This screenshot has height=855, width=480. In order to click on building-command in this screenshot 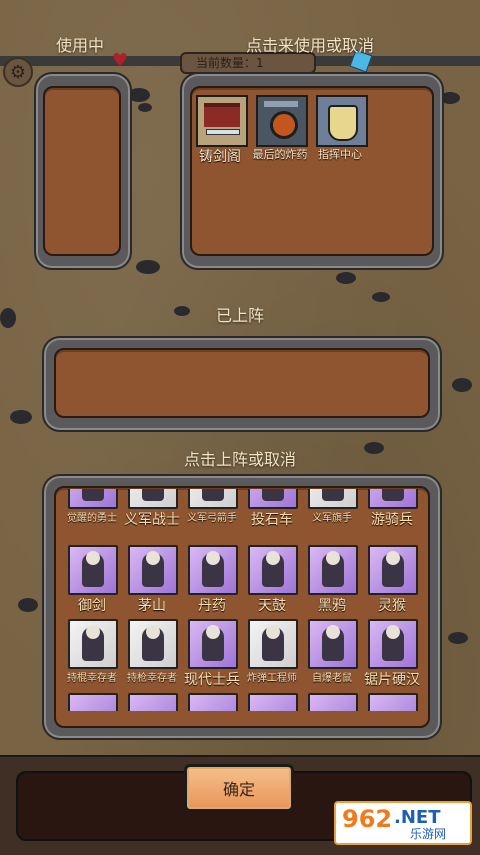, I will do `click(342, 121)`.